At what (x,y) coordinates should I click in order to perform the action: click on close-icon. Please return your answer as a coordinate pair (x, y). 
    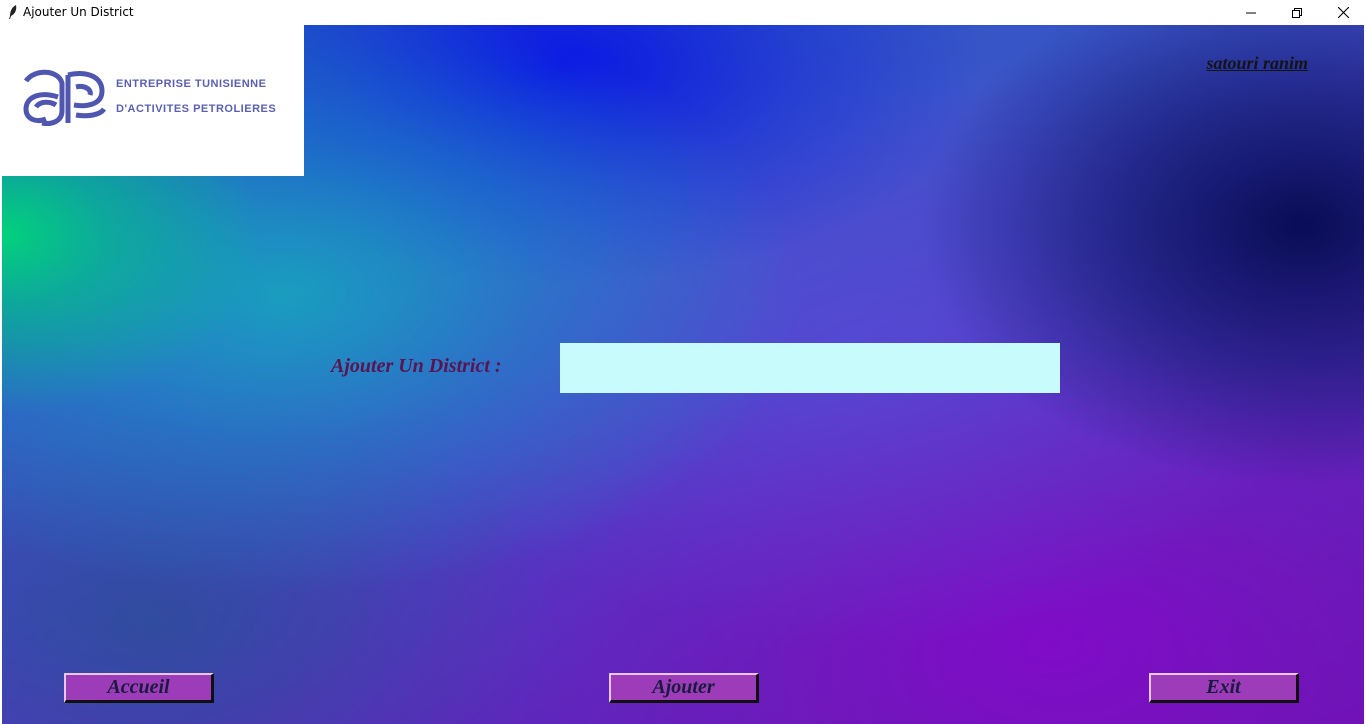
    Looking at the image, I should click on (1343, 12).